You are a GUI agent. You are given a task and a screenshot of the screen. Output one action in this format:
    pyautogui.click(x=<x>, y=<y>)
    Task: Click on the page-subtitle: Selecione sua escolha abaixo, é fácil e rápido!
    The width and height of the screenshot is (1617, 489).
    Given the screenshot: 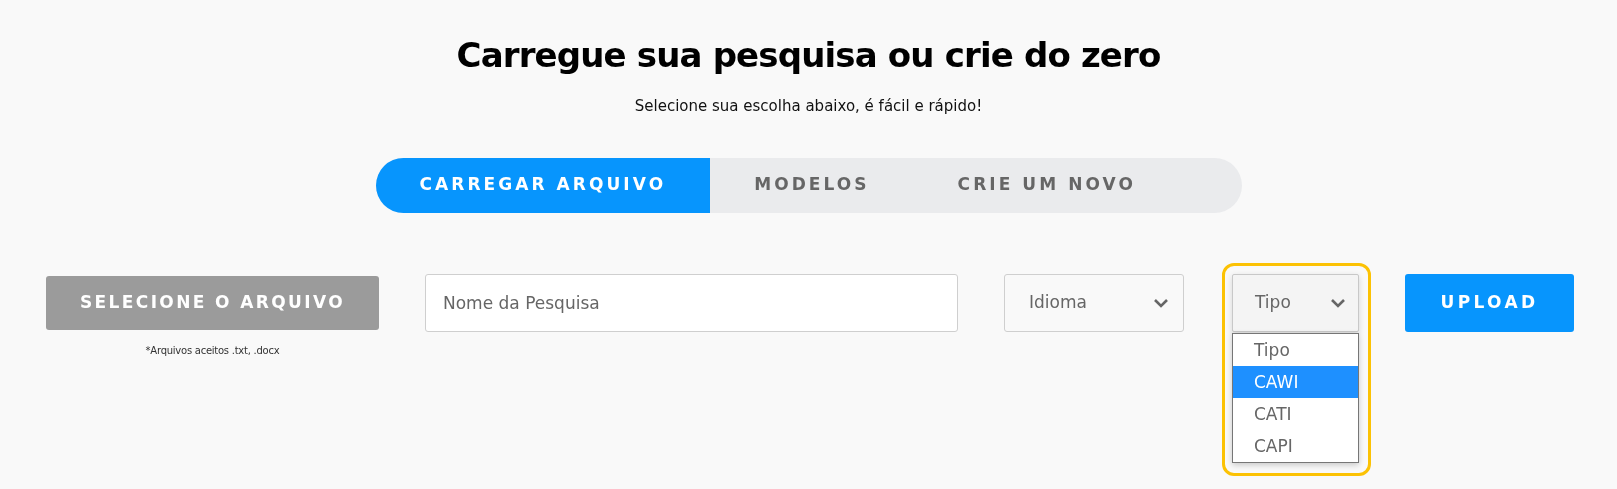 What is the action you would take?
    pyautogui.click(x=808, y=106)
    